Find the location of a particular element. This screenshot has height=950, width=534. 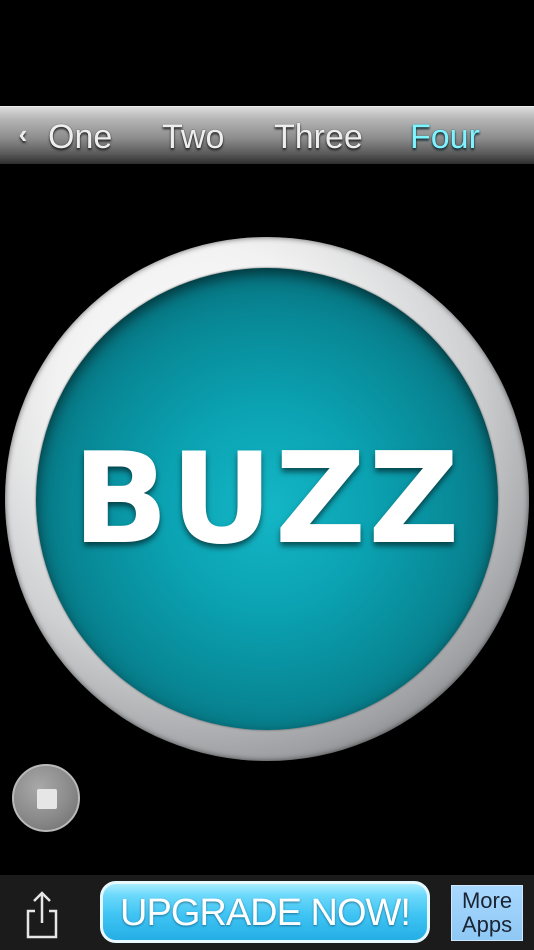

more-apps-label-line1: More is located at coordinates (487, 900).